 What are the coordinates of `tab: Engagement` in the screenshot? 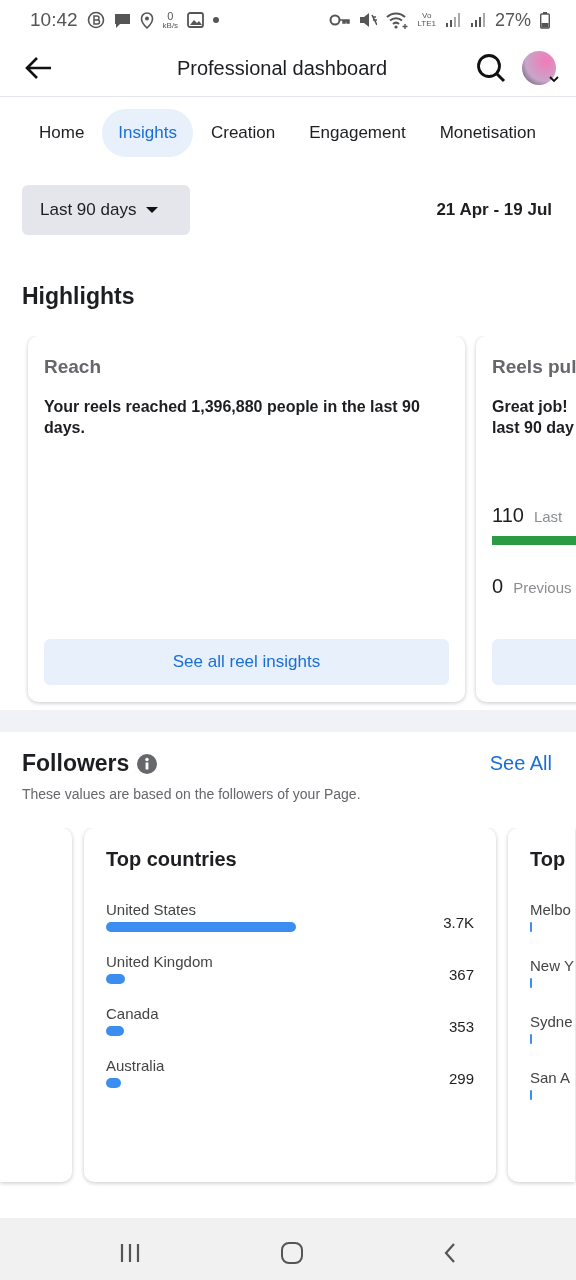 It's located at (357, 133).